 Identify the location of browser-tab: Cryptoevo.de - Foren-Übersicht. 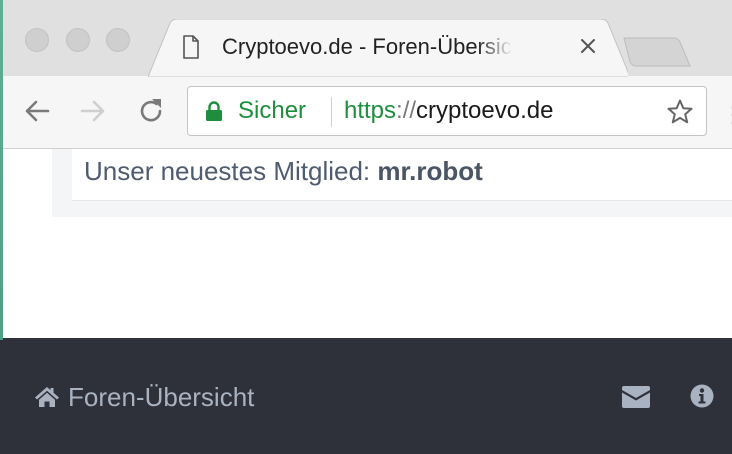
(388, 48).